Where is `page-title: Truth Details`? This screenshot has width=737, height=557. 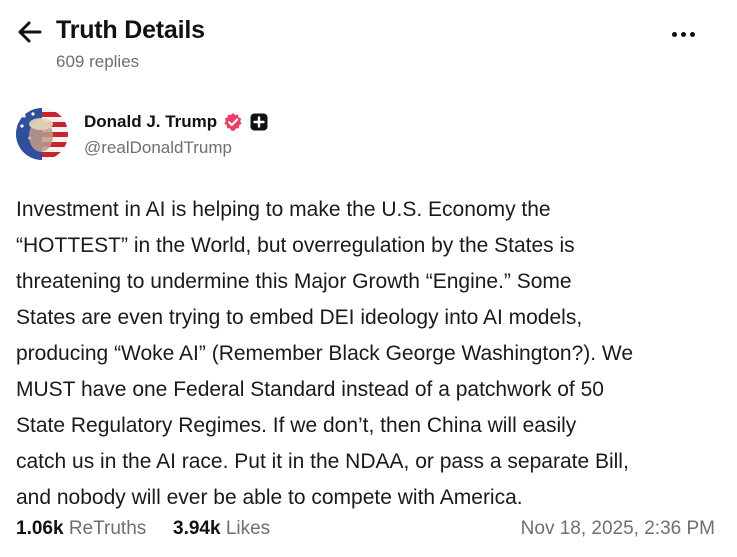 page-title: Truth Details is located at coordinates (130, 30).